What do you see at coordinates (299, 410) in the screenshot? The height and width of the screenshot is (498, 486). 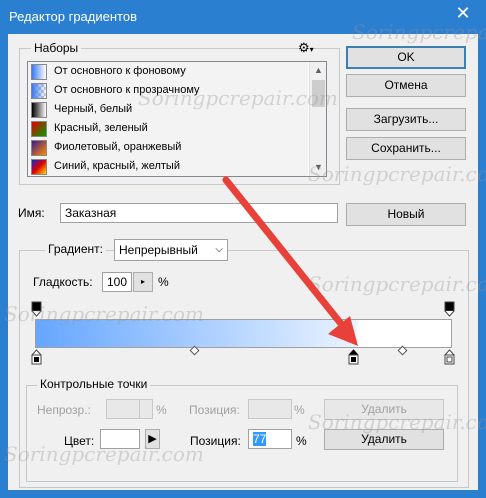 I see `opacity-position-unit: %` at bounding box center [299, 410].